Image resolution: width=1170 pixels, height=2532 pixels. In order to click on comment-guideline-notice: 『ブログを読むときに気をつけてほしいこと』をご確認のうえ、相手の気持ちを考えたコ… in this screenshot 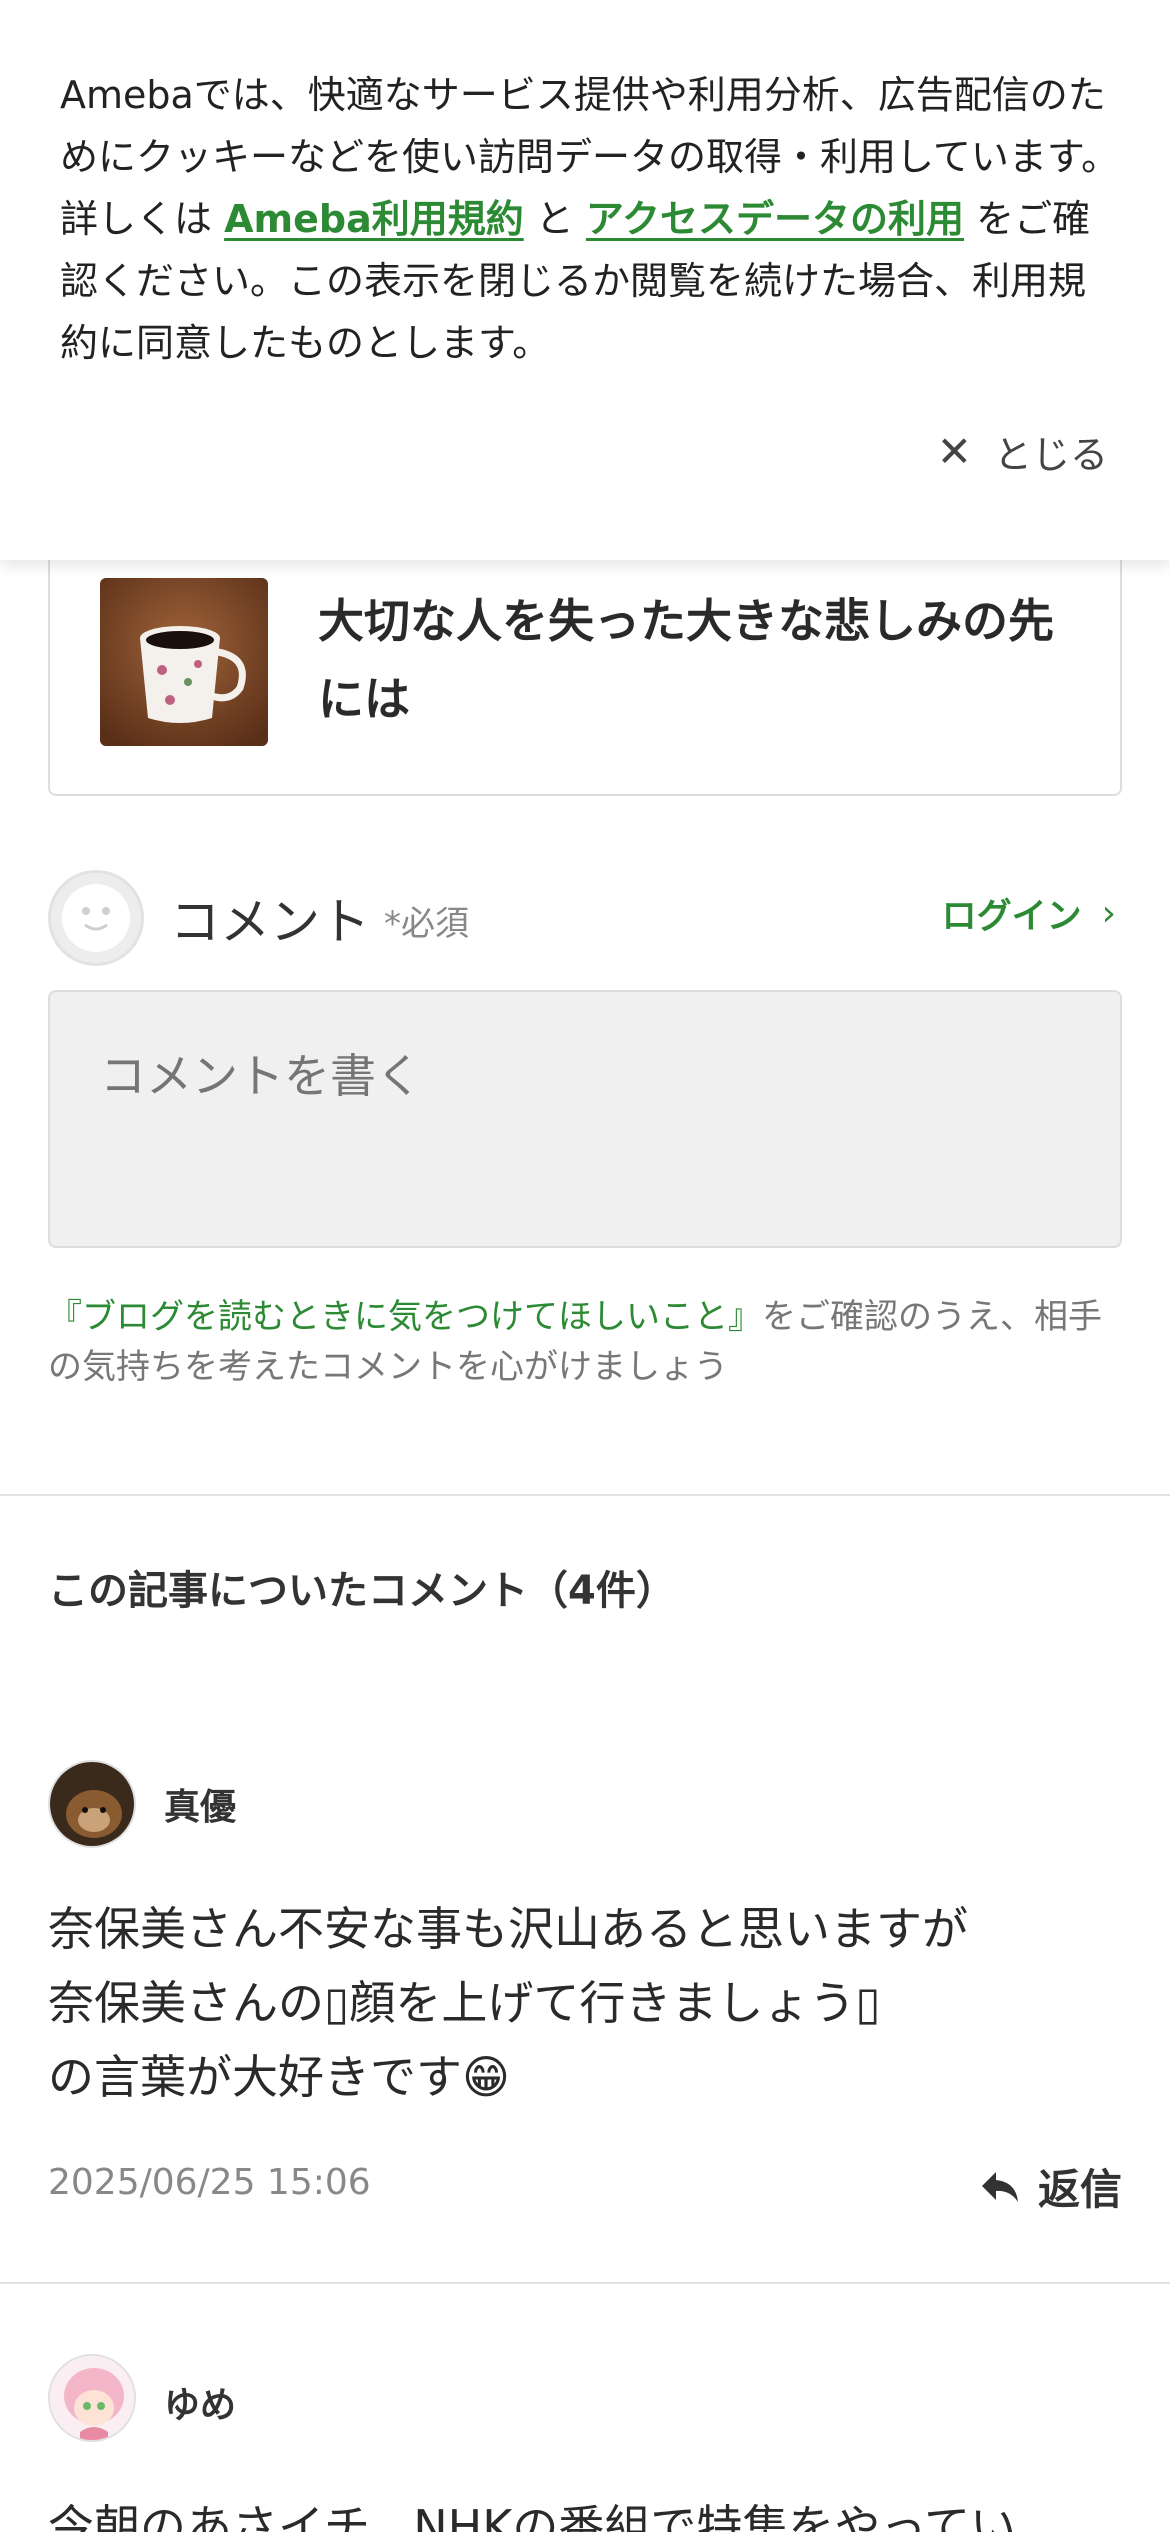, I will do `click(588, 1342)`.